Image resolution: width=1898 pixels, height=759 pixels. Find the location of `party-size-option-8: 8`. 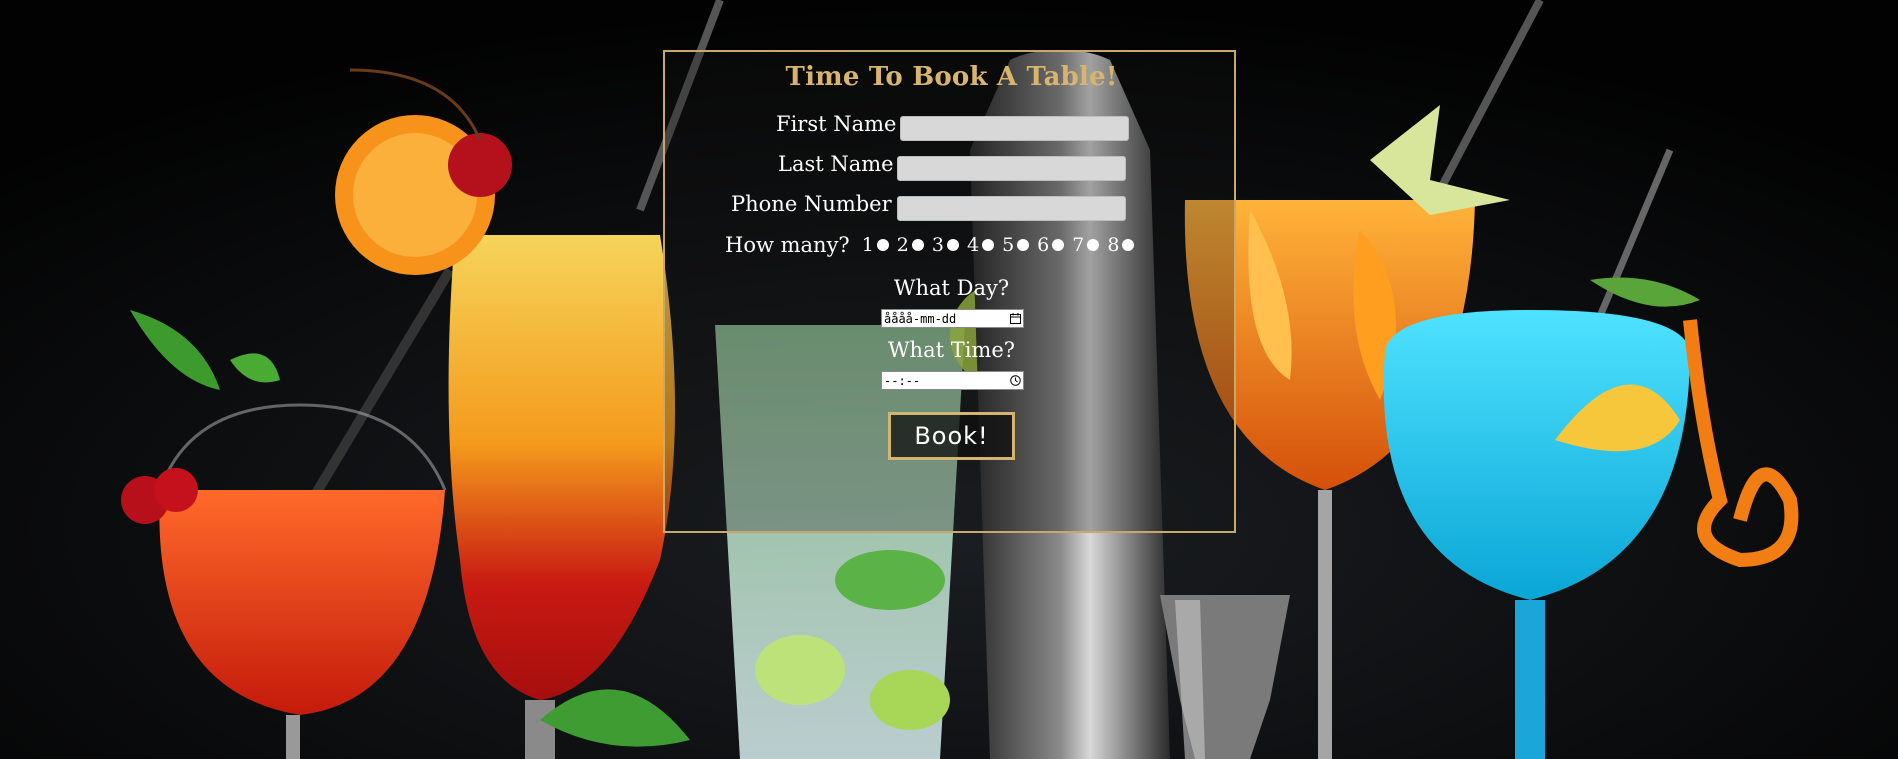

party-size-option-8: 8 is located at coordinates (1124, 245).